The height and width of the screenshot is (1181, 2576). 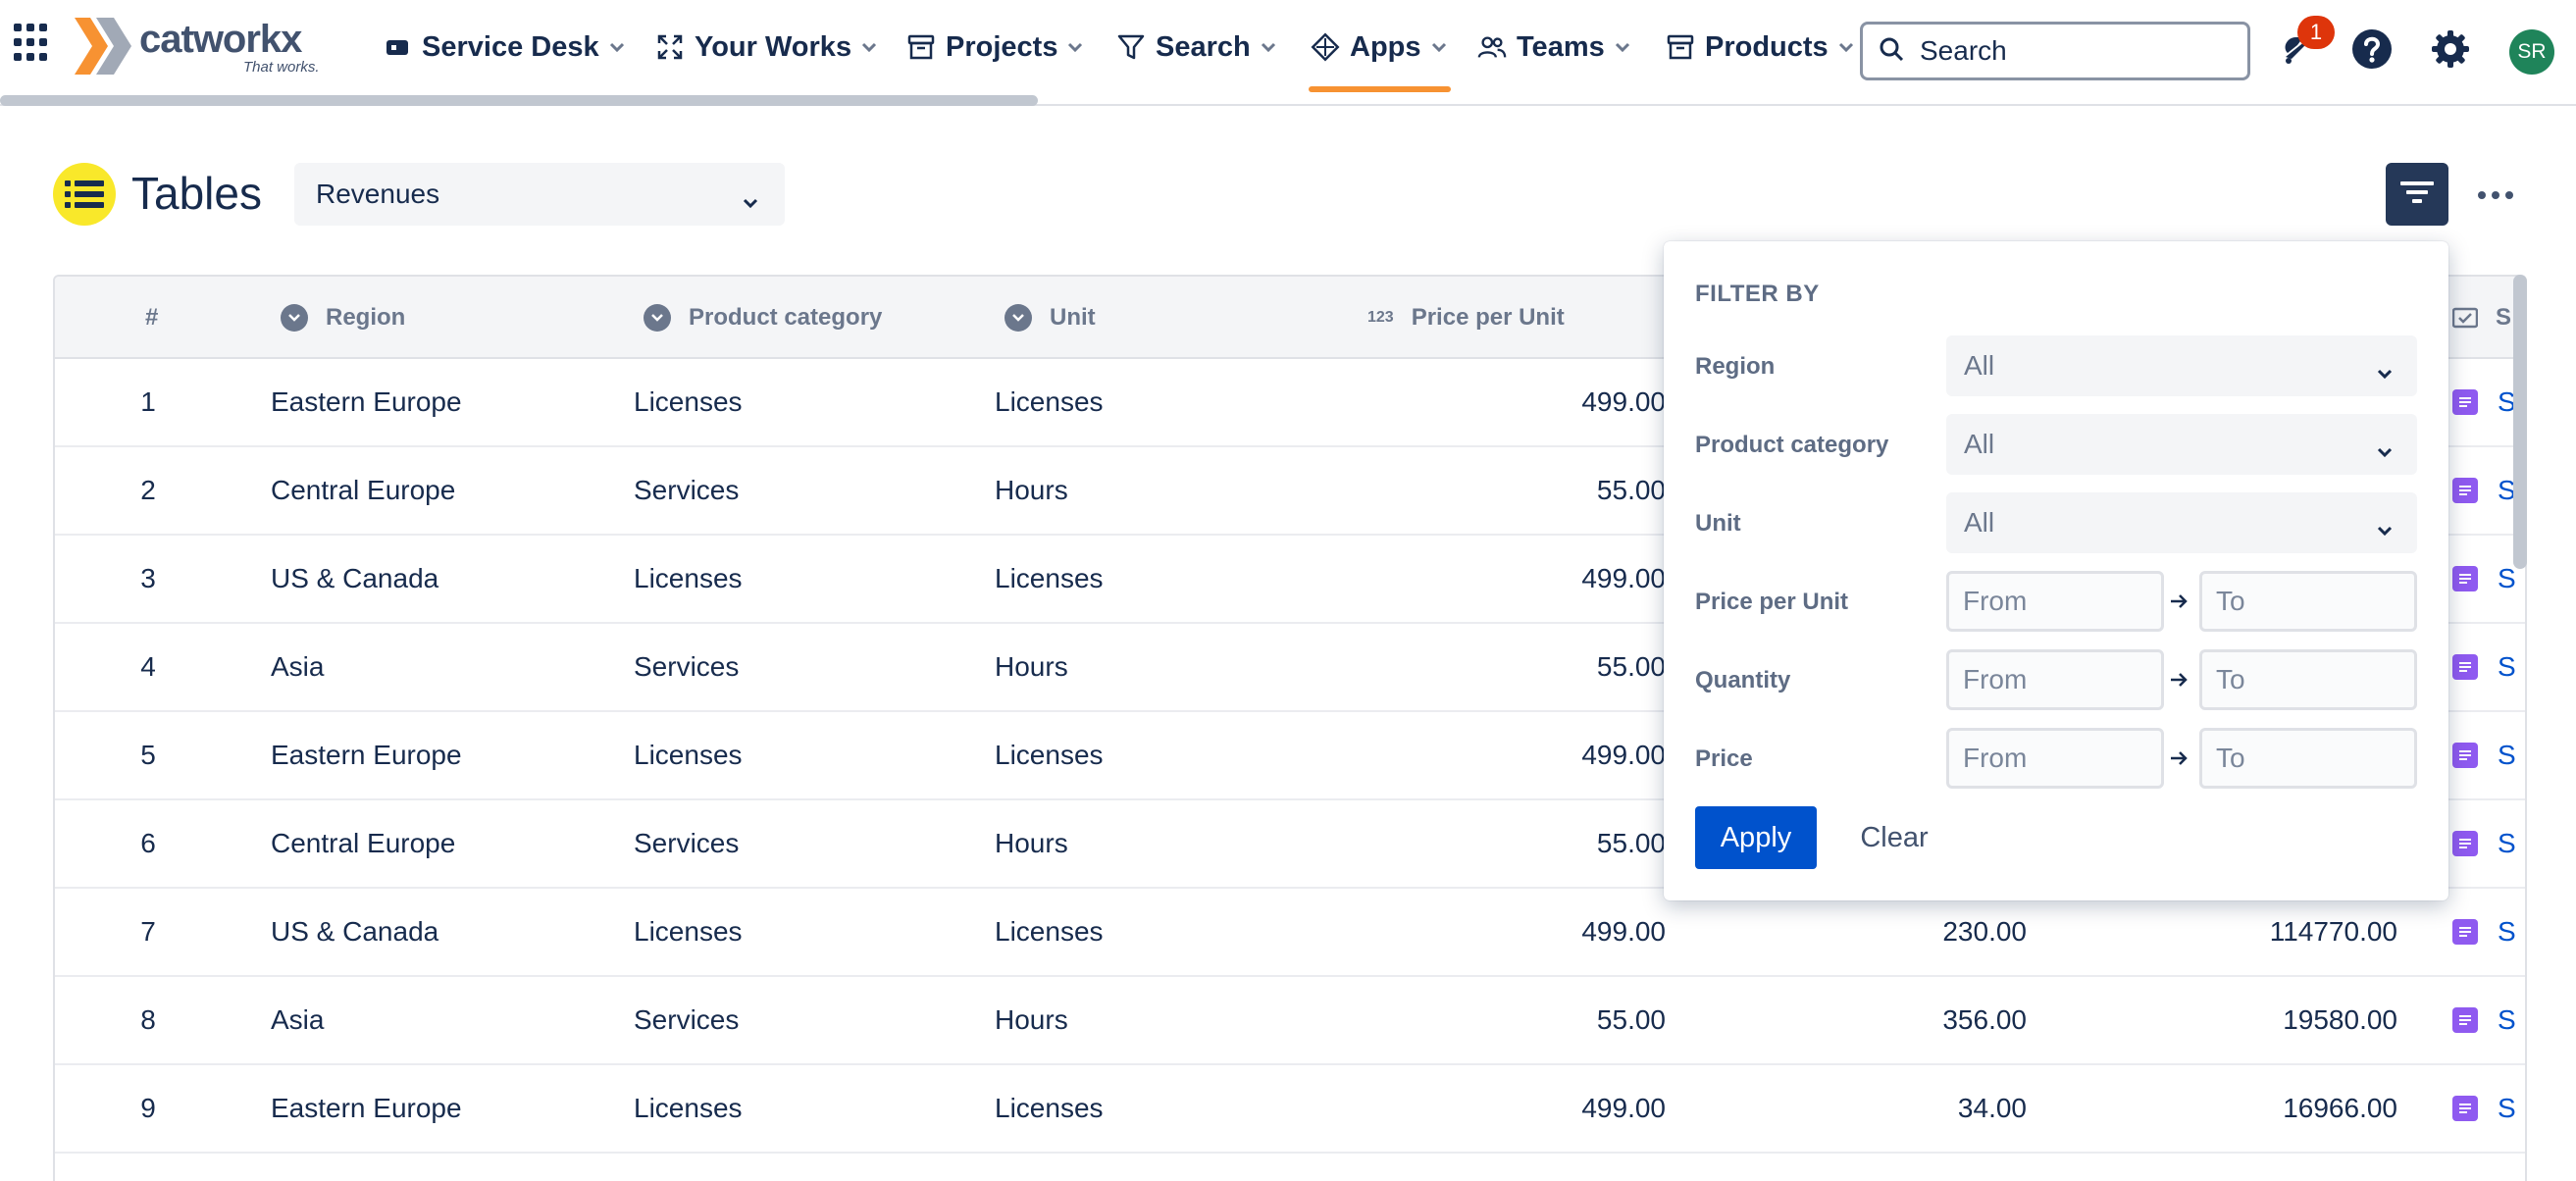 I want to click on filter-category-select: All, so click(x=2181, y=444).